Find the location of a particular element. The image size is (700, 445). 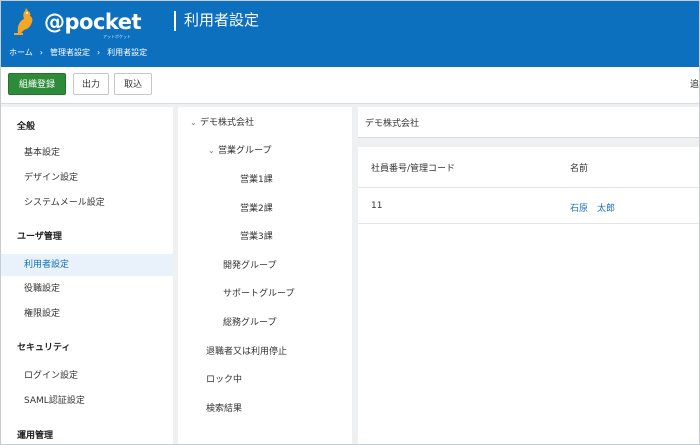

tree-node-label: デモ株式会社 is located at coordinates (227, 123).